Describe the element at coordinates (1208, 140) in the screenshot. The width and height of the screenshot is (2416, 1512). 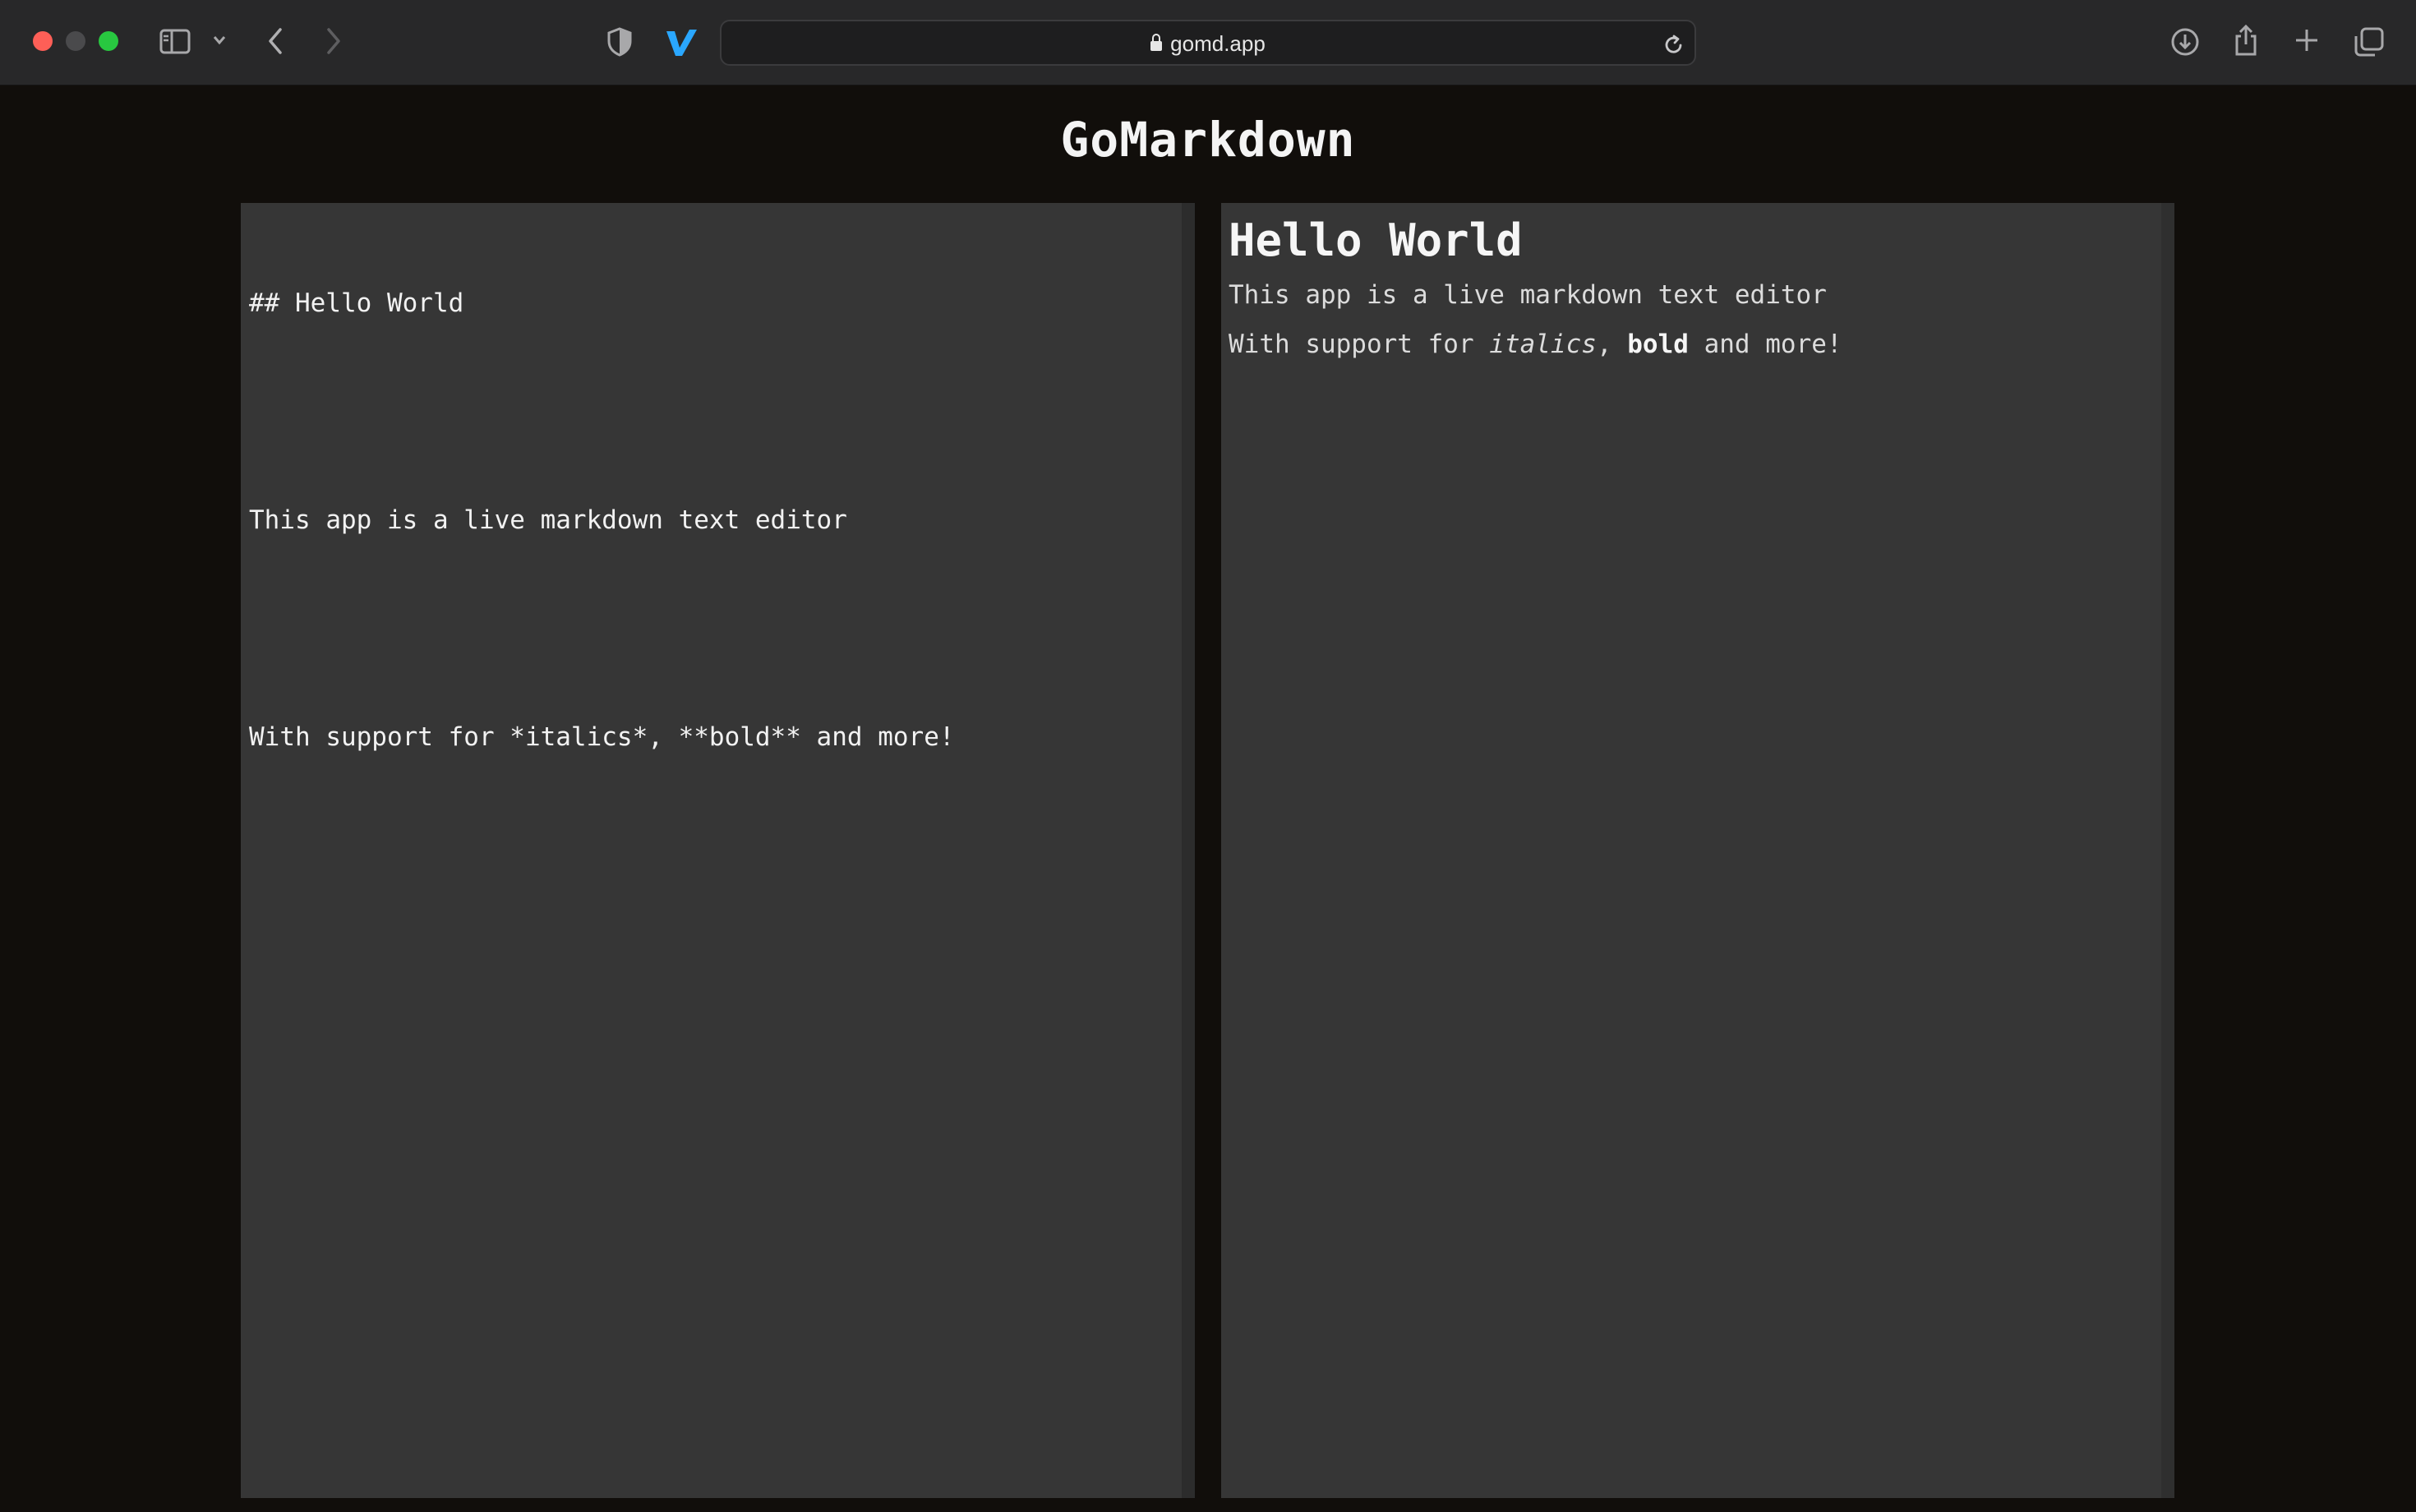
I see `page-title: GoMarkdown` at that location.